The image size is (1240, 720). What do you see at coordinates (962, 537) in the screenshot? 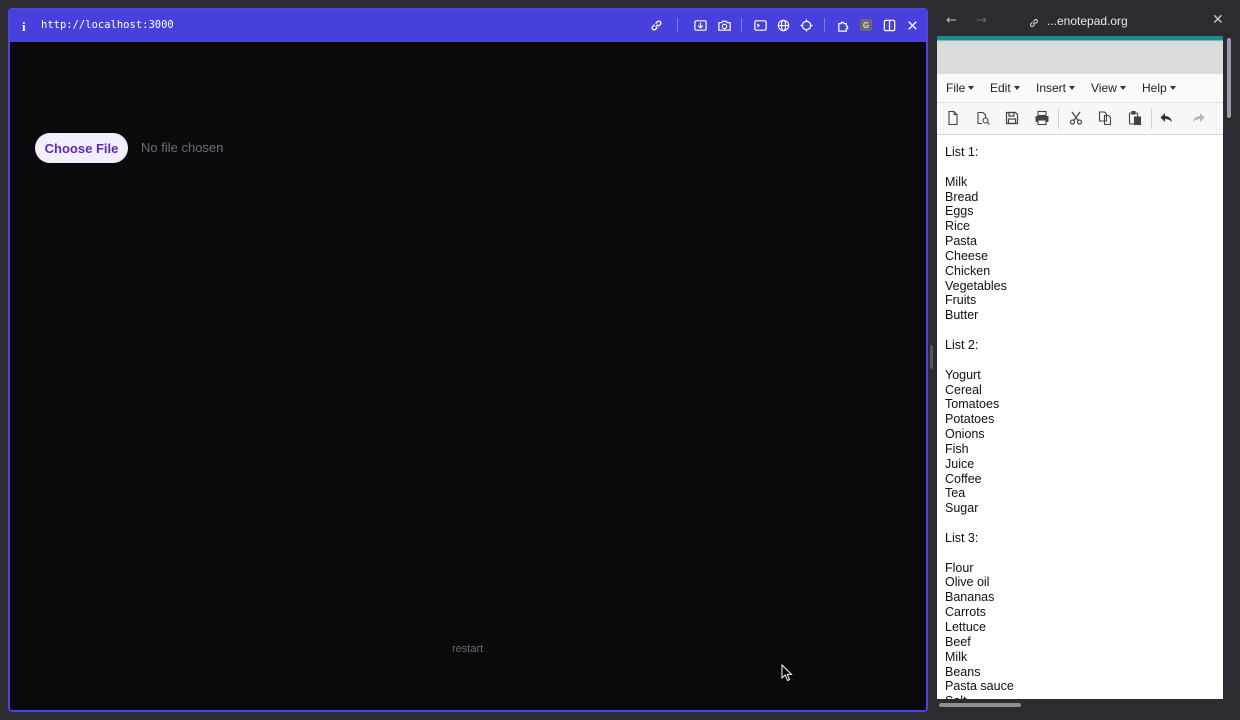
I see `document-line: List 3:` at bounding box center [962, 537].